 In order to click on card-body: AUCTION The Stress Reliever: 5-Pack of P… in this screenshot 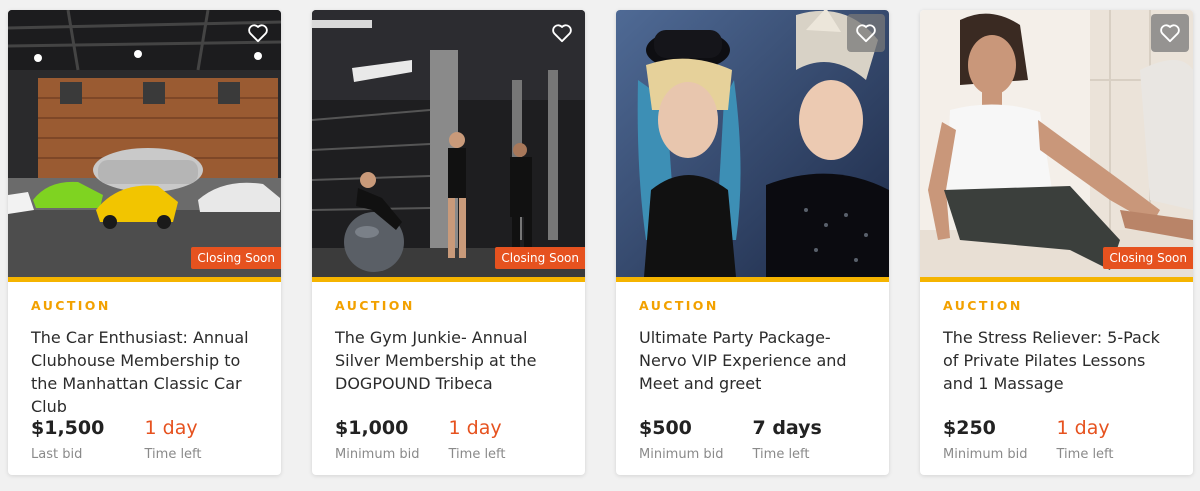, I will do `click(1056, 372)`.